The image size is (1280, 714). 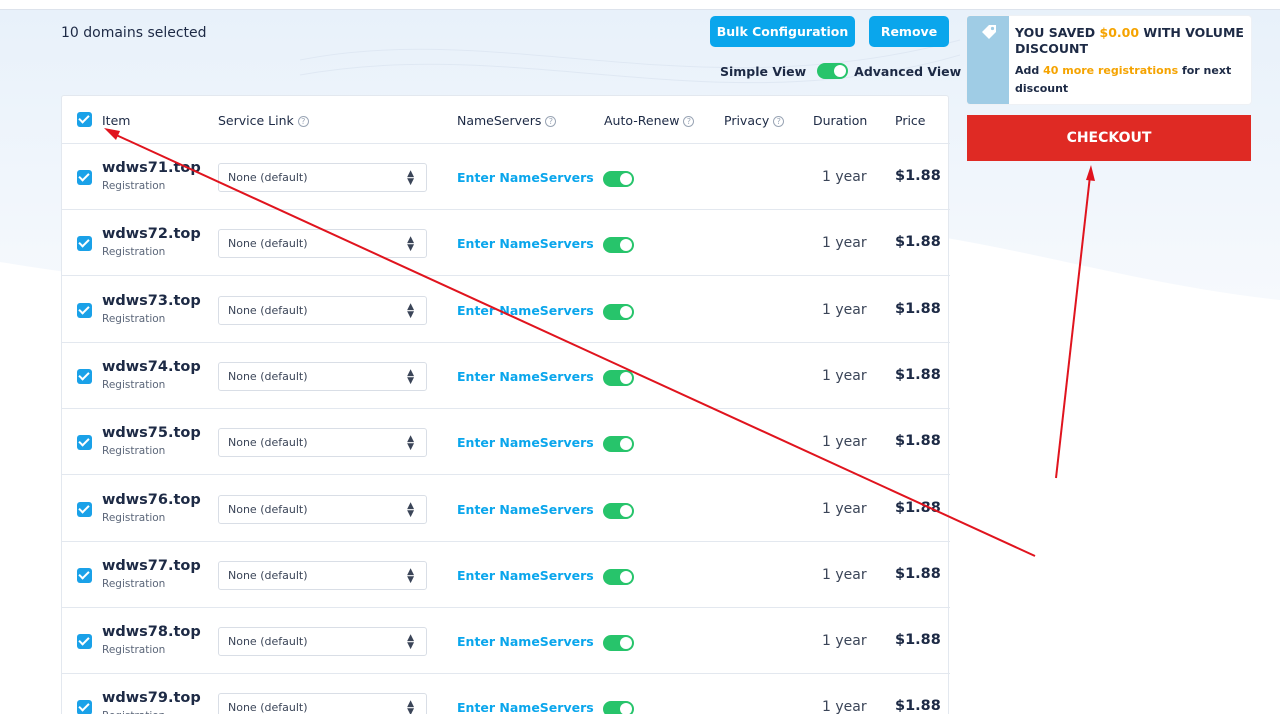 I want to click on service-link-value: None (default), so click(x=268, y=642).